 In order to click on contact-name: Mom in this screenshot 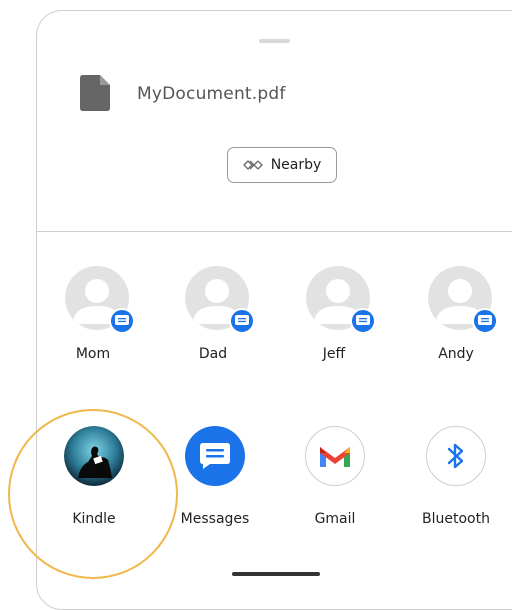, I will do `click(93, 354)`.